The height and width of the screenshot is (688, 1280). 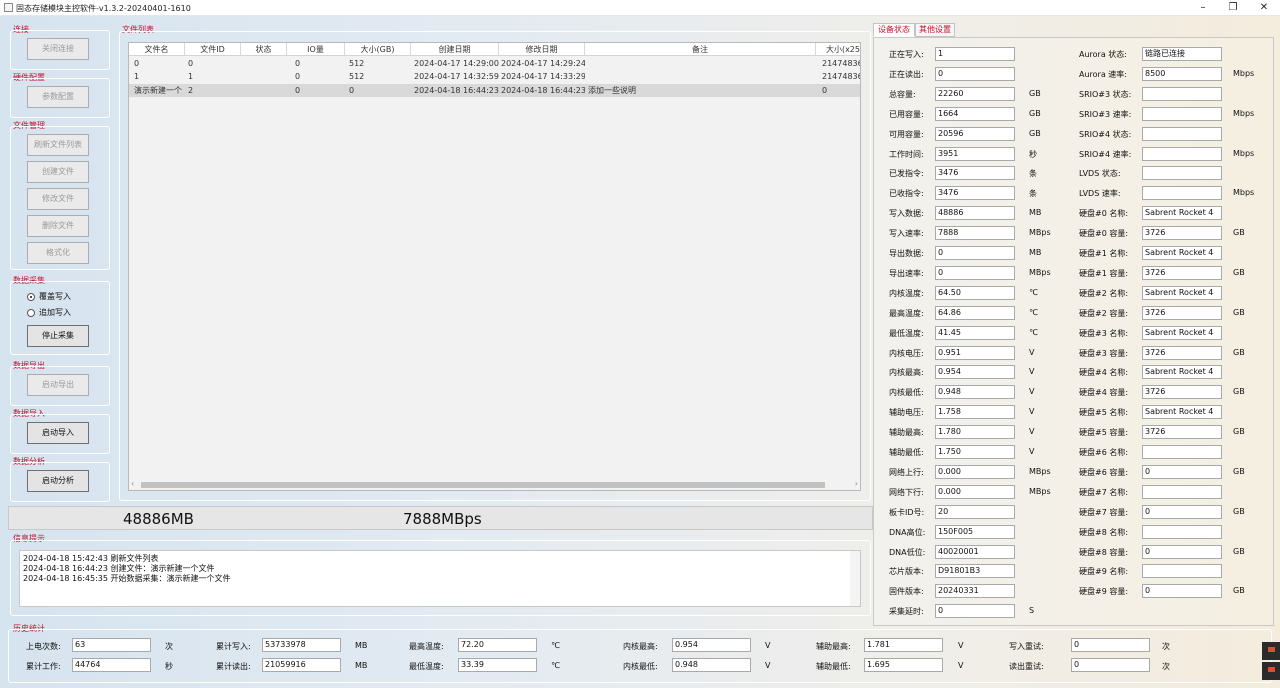 I want to click on field-value: 0.948, so click(x=975, y=392).